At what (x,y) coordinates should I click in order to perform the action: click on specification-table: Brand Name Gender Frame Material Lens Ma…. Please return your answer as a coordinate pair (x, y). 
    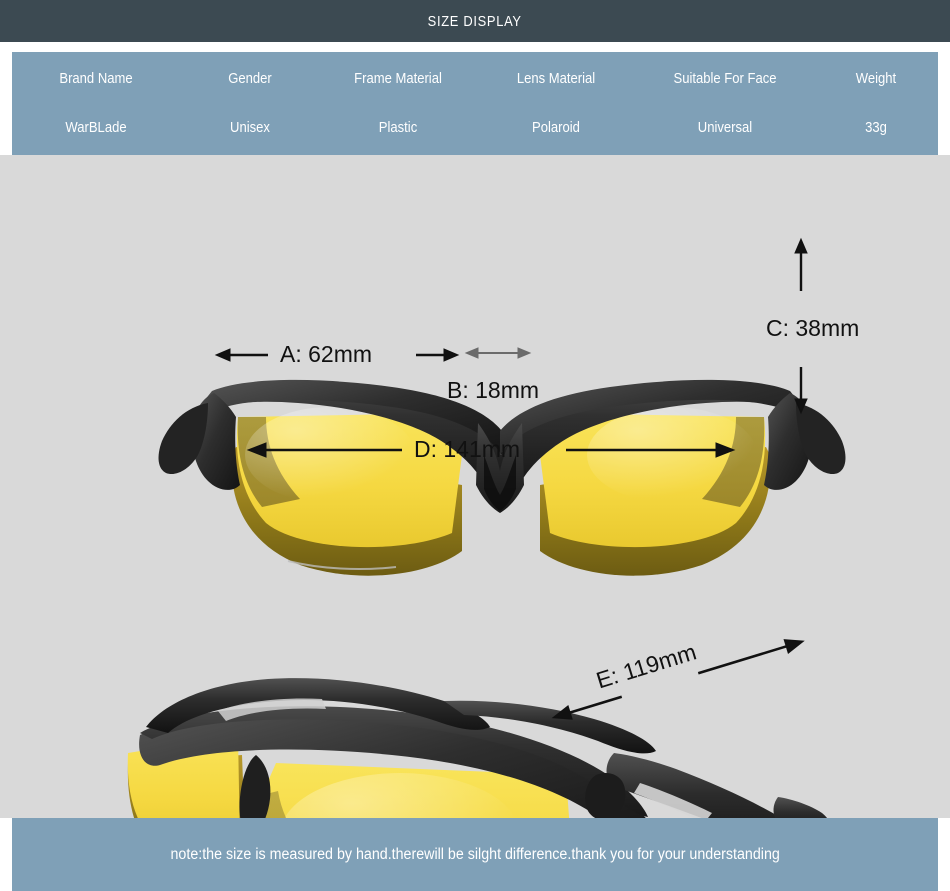
    Looking at the image, I should click on (475, 103).